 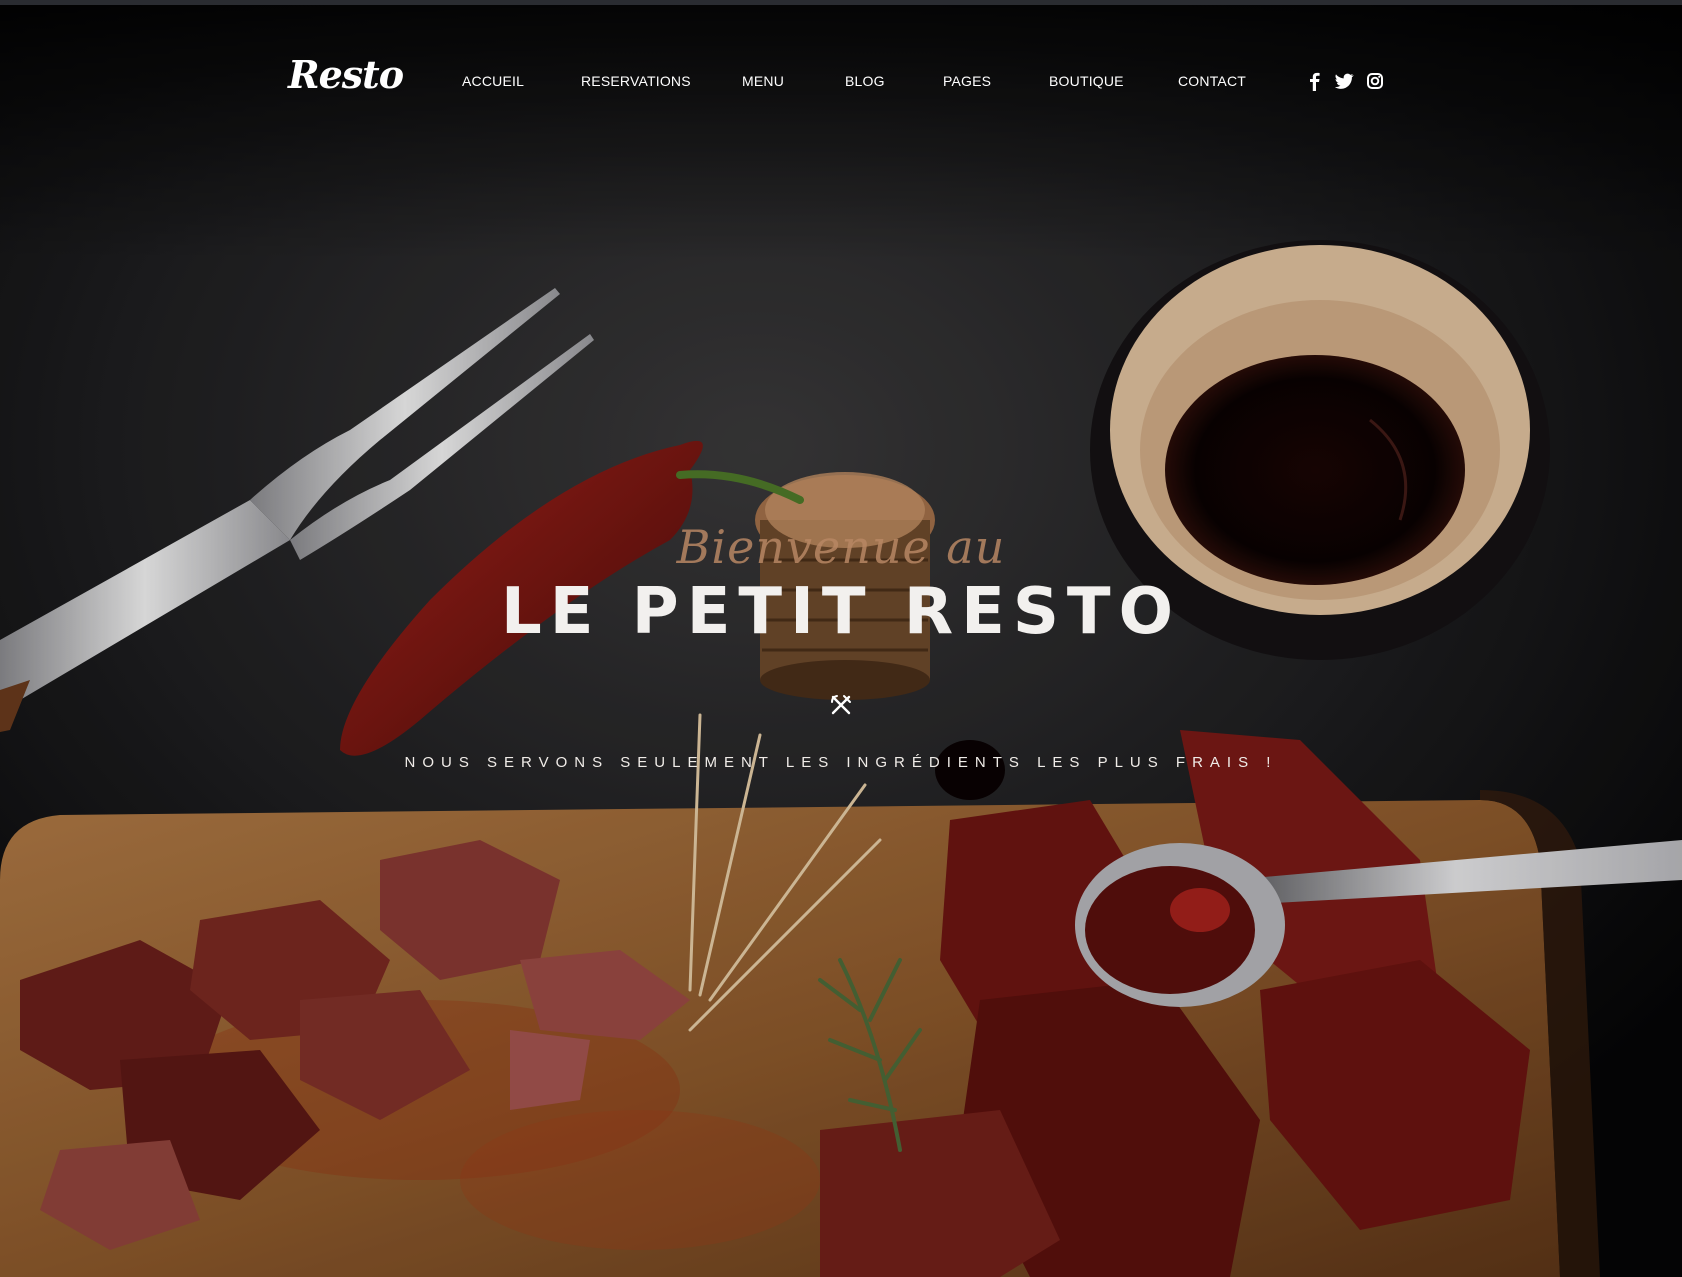 I want to click on nav-item-reservations: RESERVATIONS, so click(x=636, y=81).